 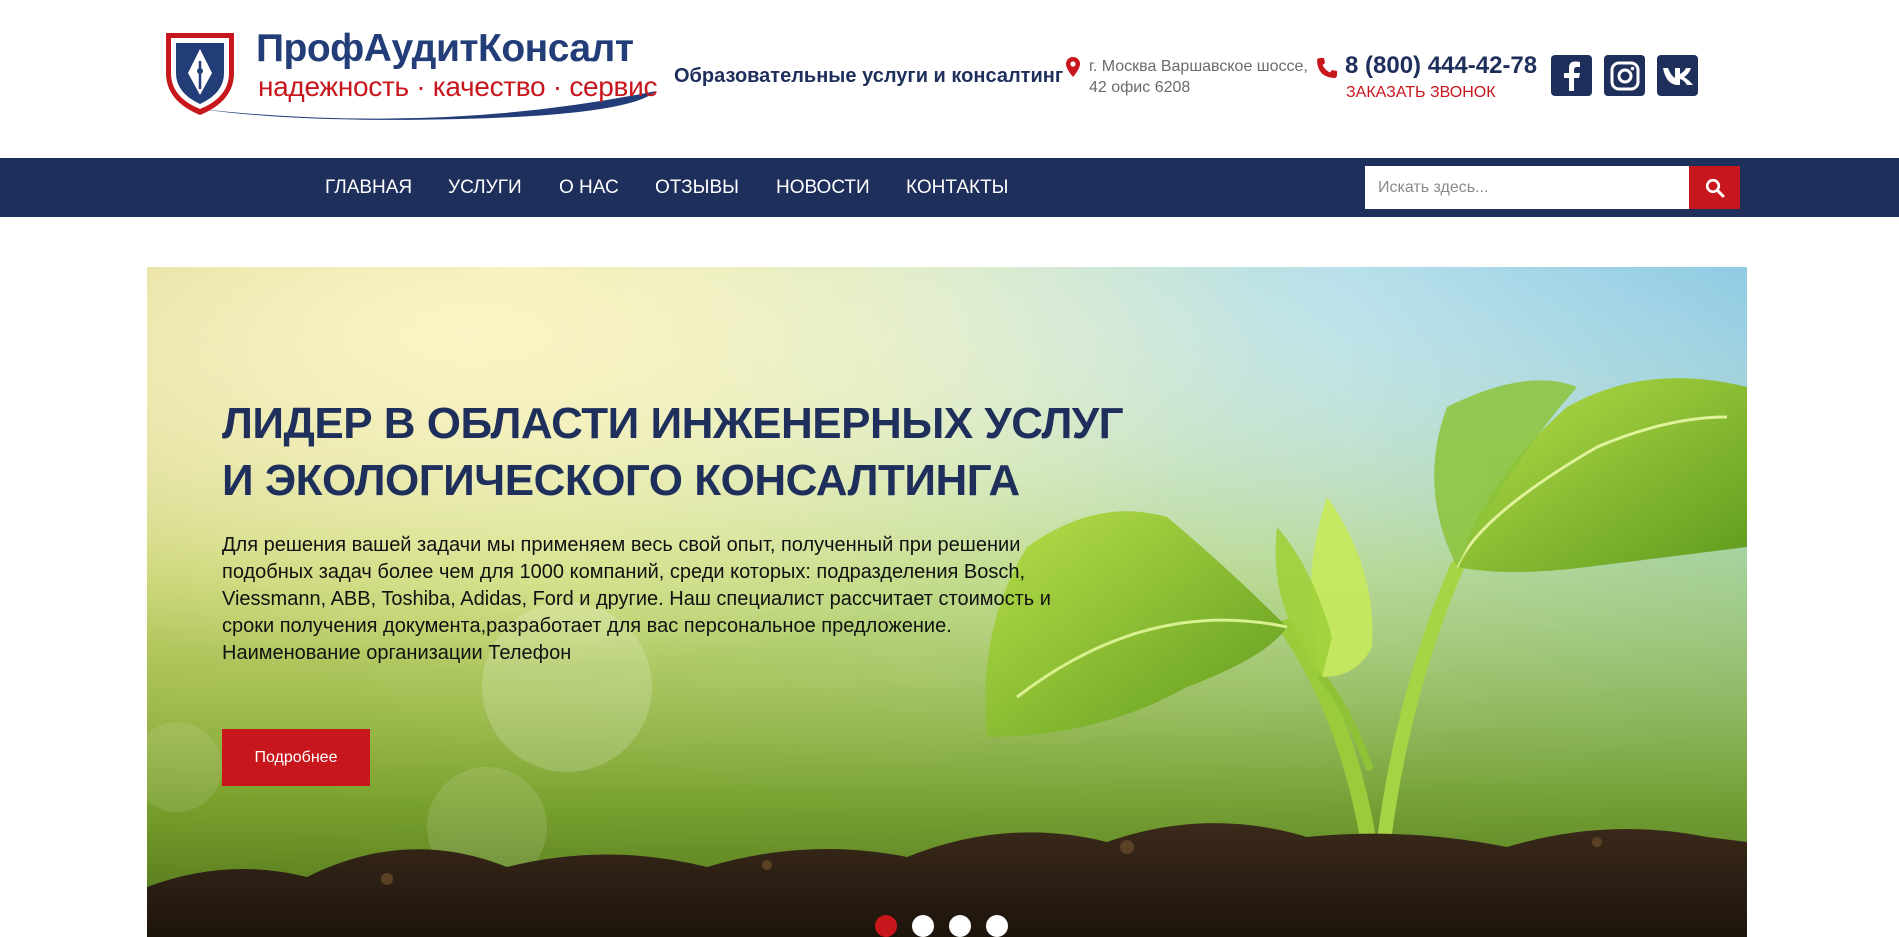 What do you see at coordinates (296, 757) in the screenshot?
I see `more-button: Подробнее` at bounding box center [296, 757].